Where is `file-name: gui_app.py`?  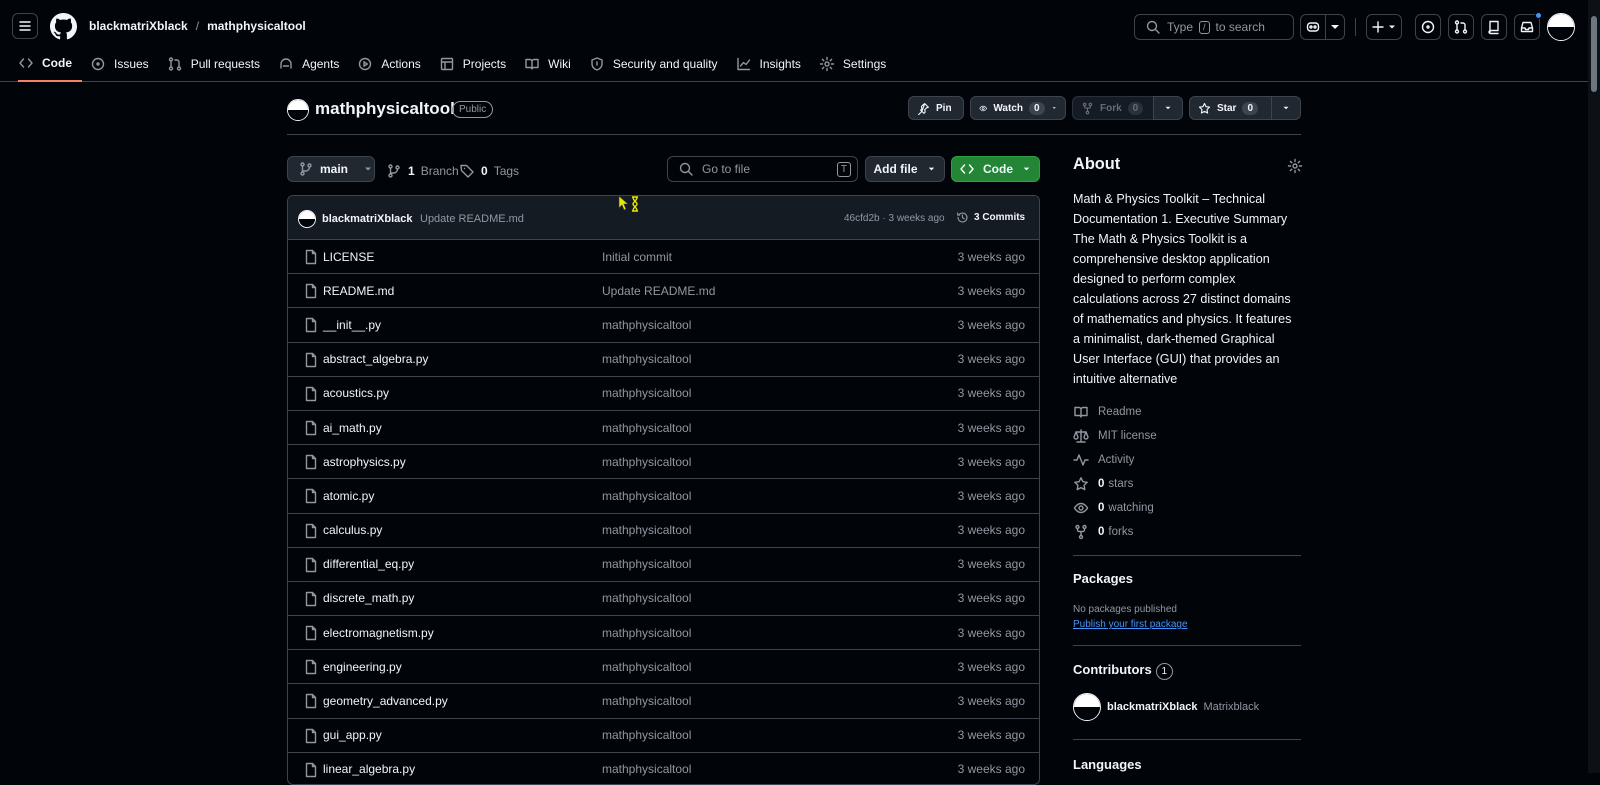
file-name: gui_app.py is located at coordinates (352, 735).